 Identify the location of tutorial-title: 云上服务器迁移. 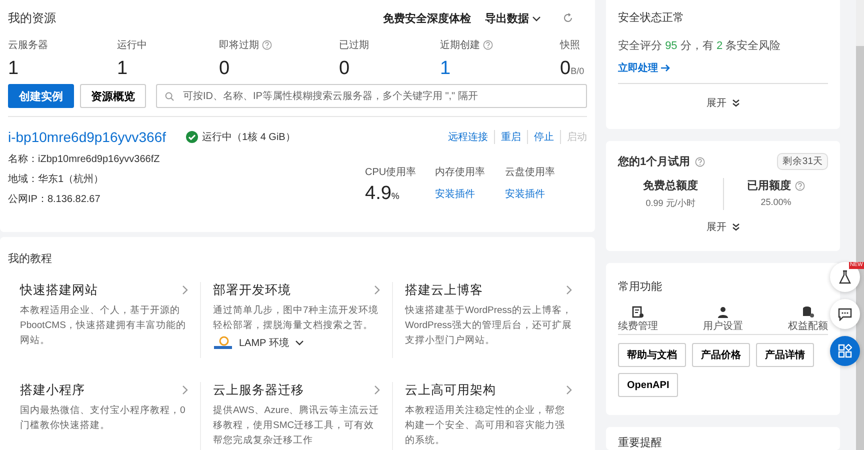
(258, 390).